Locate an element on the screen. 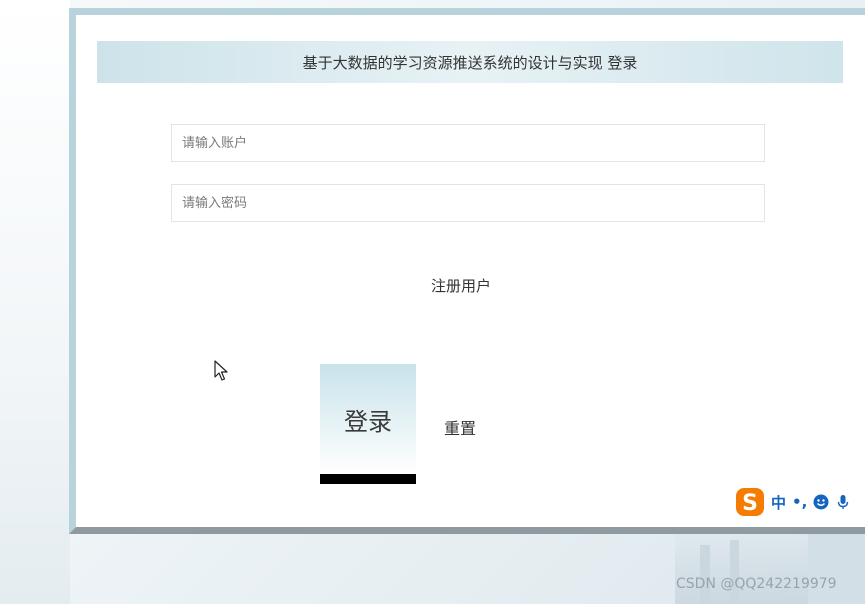 The width and height of the screenshot is (865, 604). ime-toolbar: S 中 •, is located at coordinates (800, 502).